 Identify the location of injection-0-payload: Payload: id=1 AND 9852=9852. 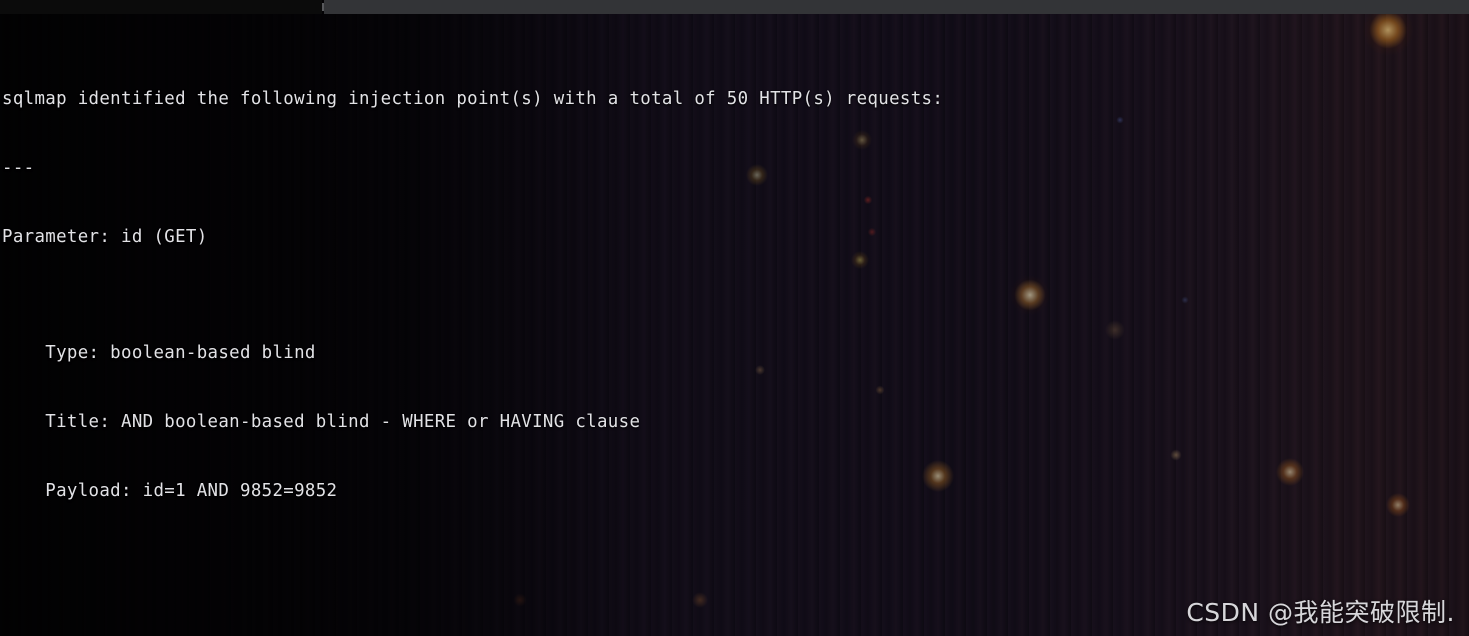
(735, 491).